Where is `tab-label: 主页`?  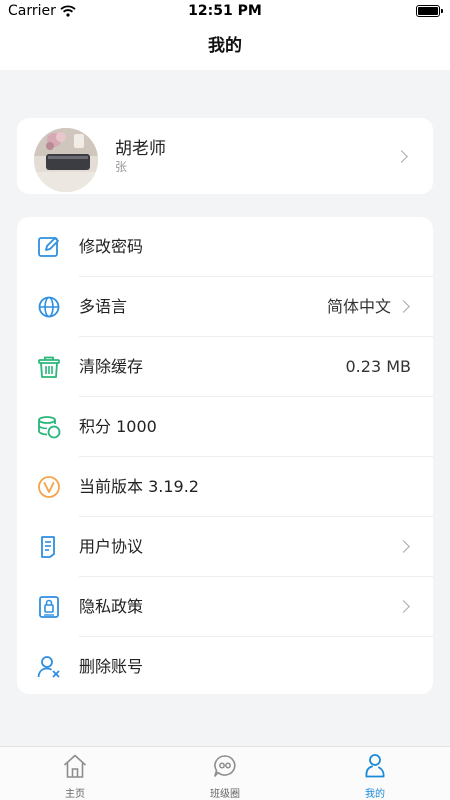 tab-label: 主页 is located at coordinates (75, 794).